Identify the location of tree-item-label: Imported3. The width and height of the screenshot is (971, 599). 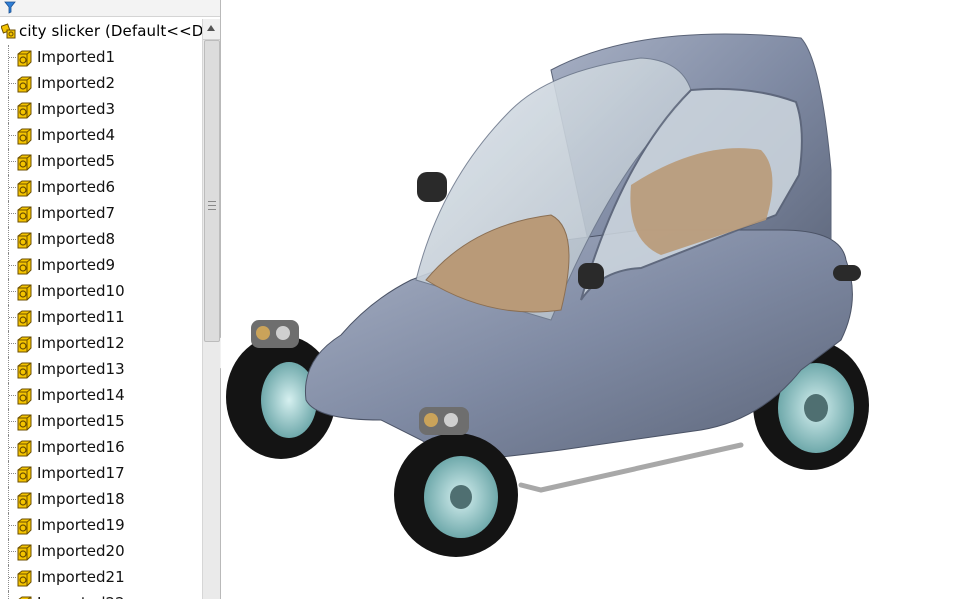
(76, 109).